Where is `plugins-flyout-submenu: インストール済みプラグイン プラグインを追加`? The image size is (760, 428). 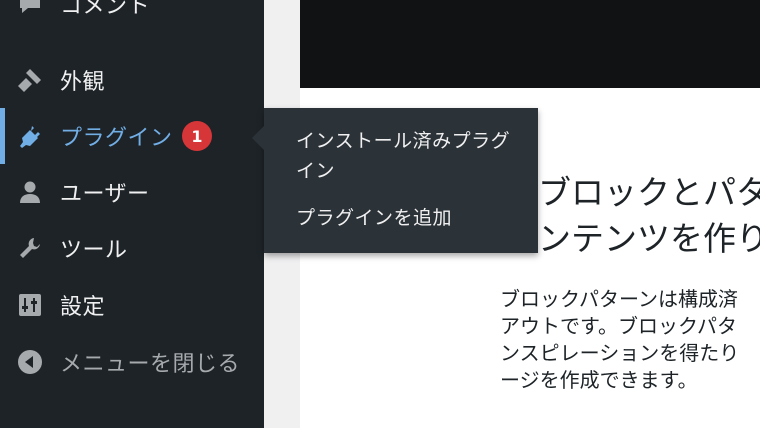 plugins-flyout-submenu: インストール済みプラグイン プラグインを追加 is located at coordinates (395, 180).